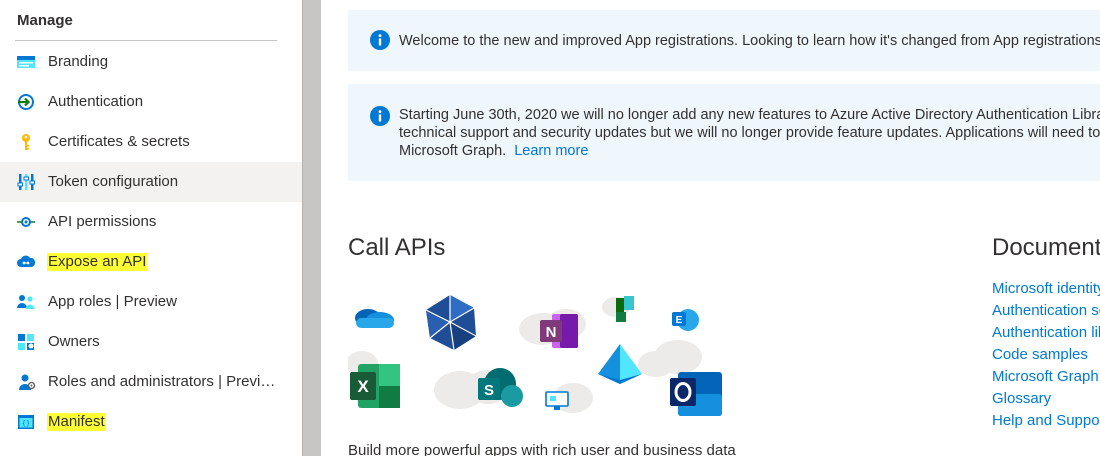 This screenshot has width=1100, height=456. What do you see at coordinates (26, 302) in the screenshot?
I see `app-roles-icon` at bounding box center [26, 302].